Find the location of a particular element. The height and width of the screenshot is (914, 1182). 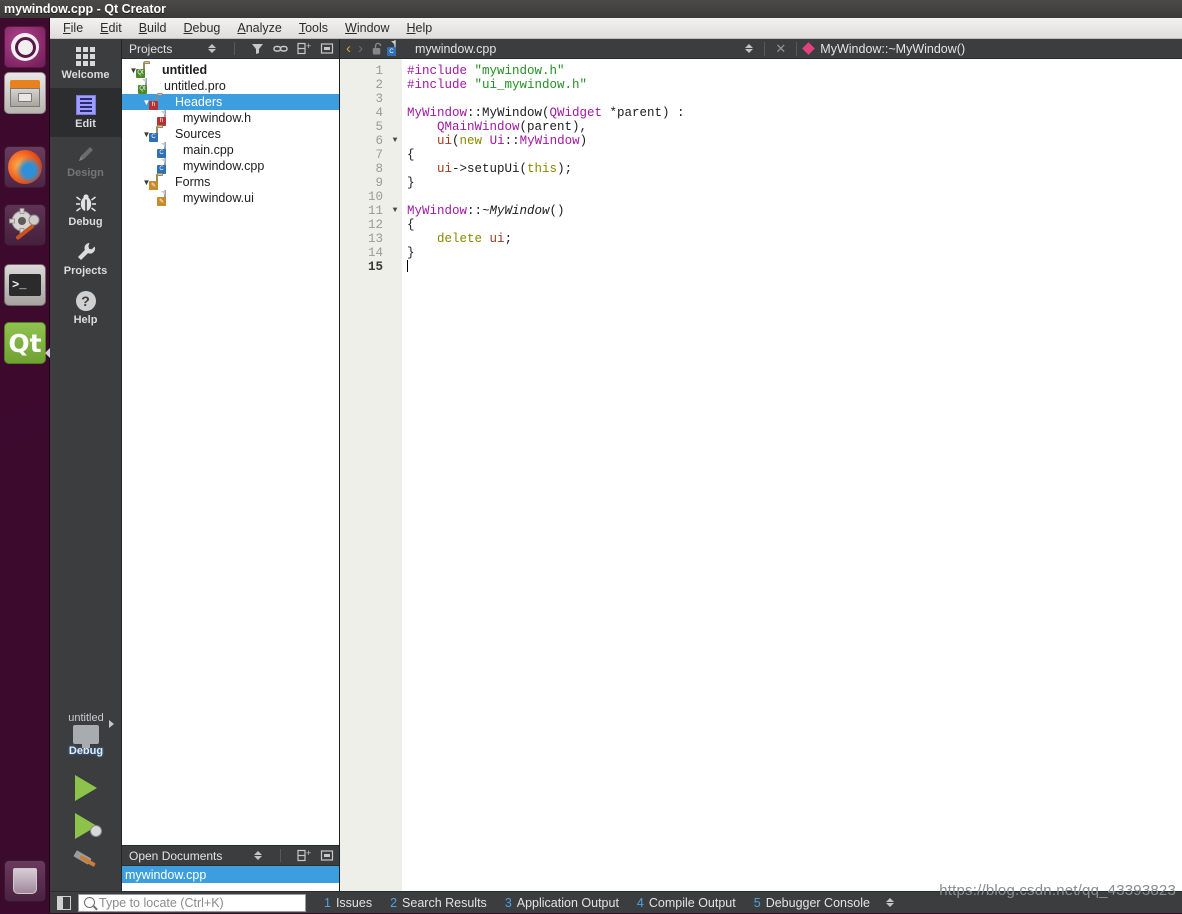

firefox-globe-glyph is located at coordinates (25, 167).